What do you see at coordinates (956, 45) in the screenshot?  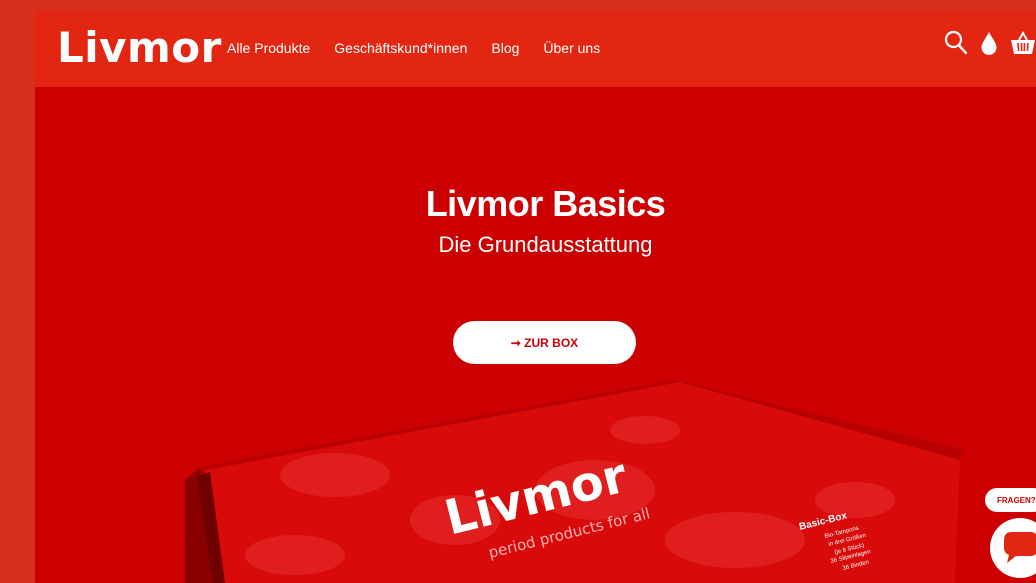 I see `search-icon` at bounding box center [956, 45].